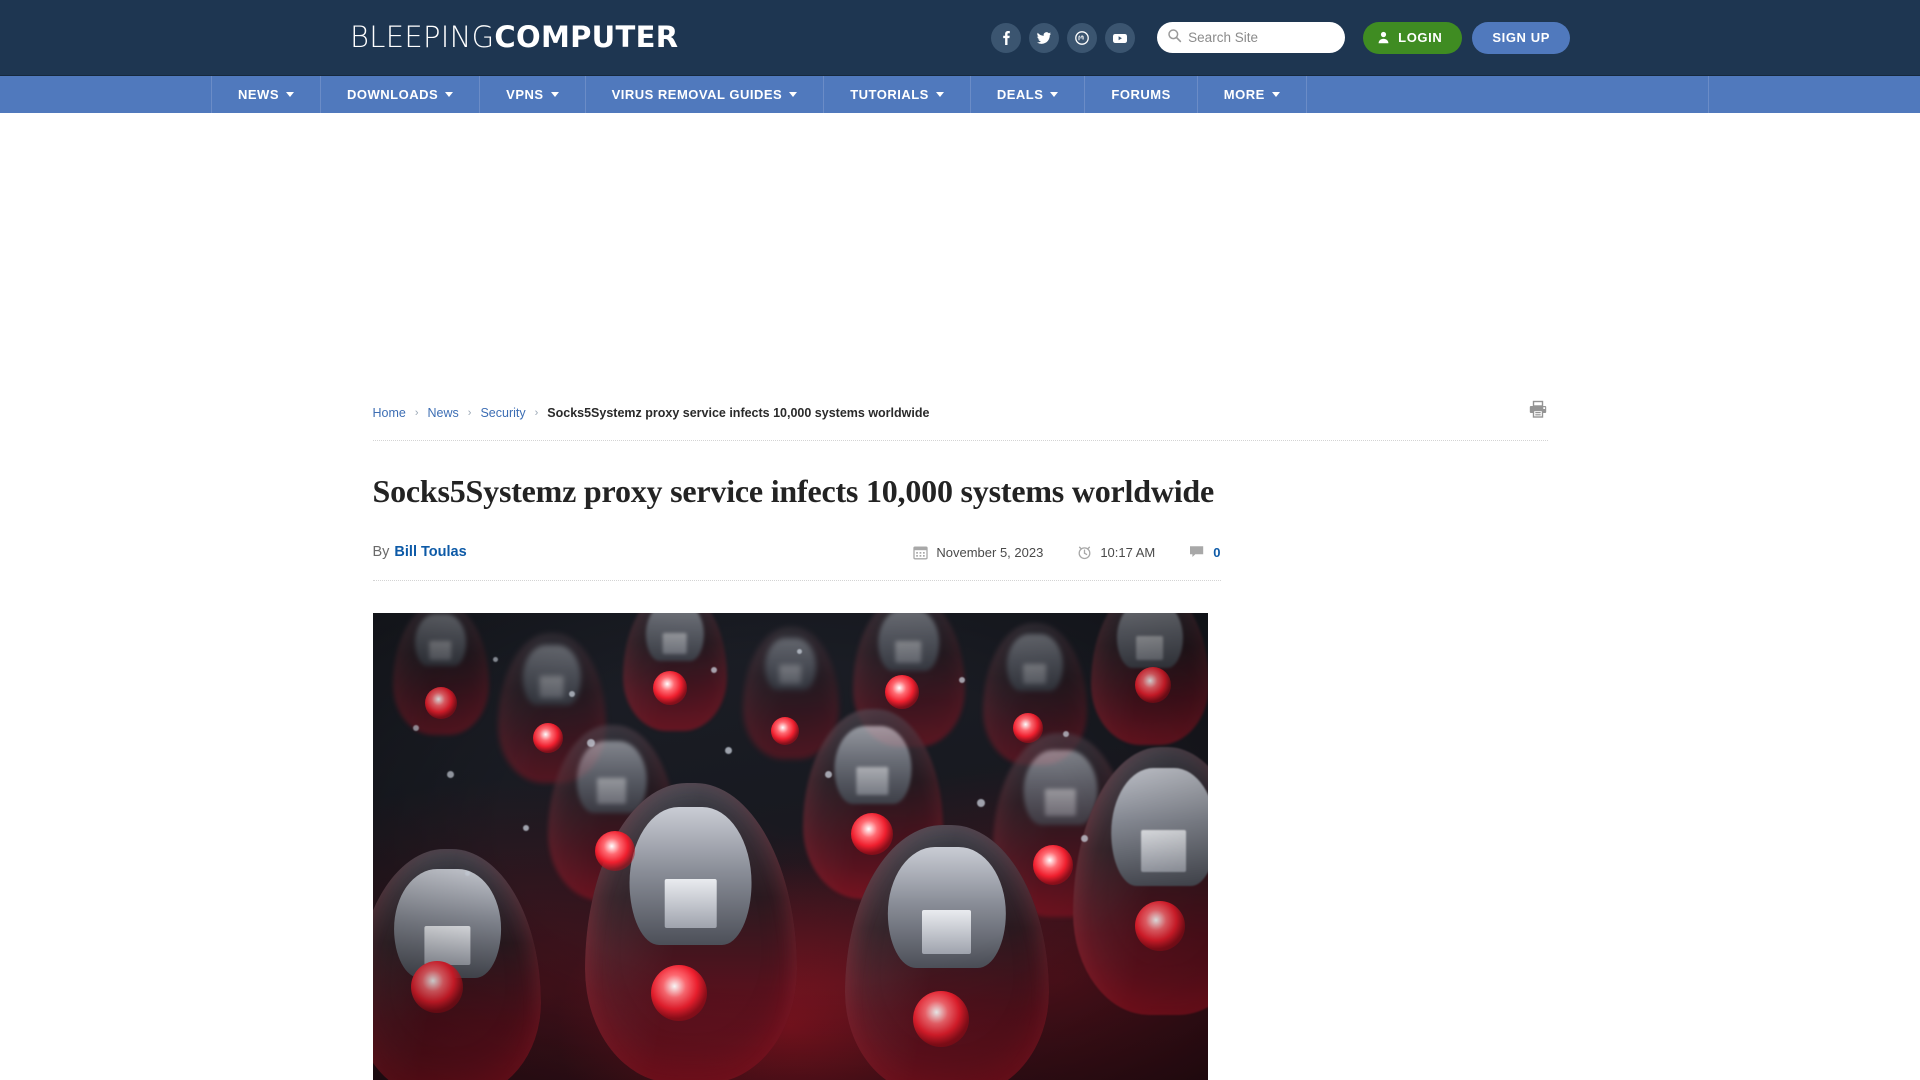 The height and width of the screenshot is (1080, 1920). I want to click on search-box, so click(1251, 37).